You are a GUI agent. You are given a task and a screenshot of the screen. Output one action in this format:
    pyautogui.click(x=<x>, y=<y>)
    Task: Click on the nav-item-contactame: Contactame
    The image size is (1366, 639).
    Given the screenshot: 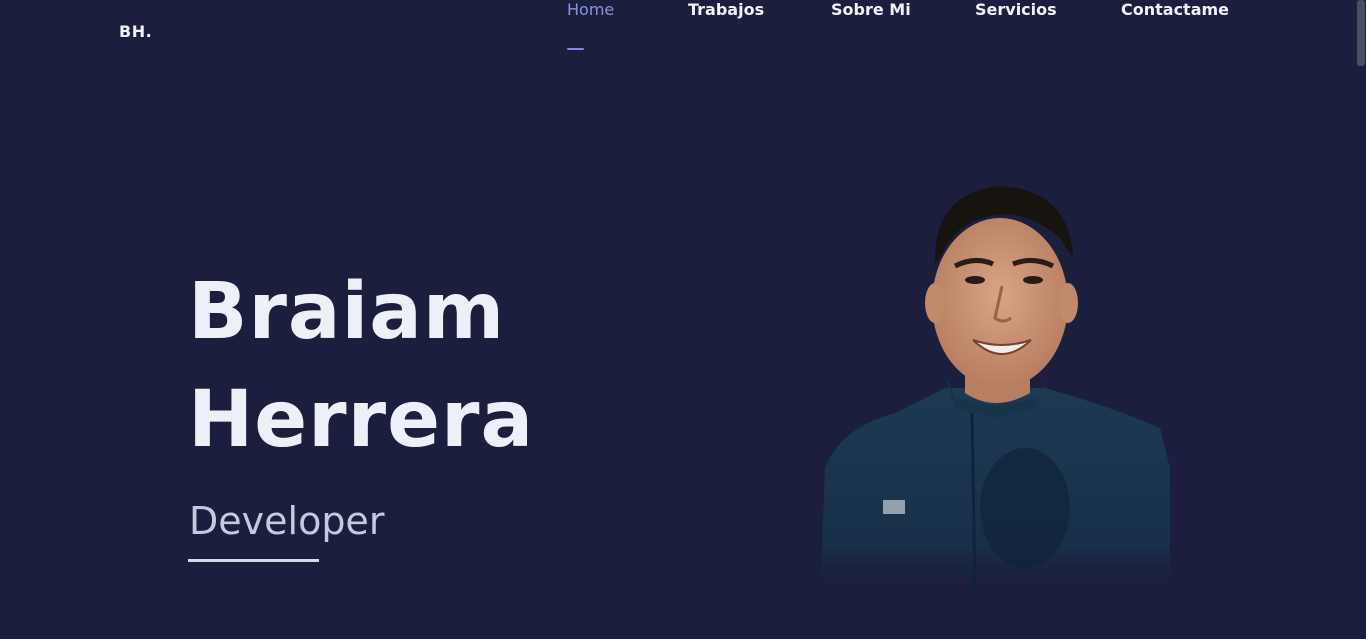 What is the action you would take?
    pyautogui.click(x=1175, y=9)
    